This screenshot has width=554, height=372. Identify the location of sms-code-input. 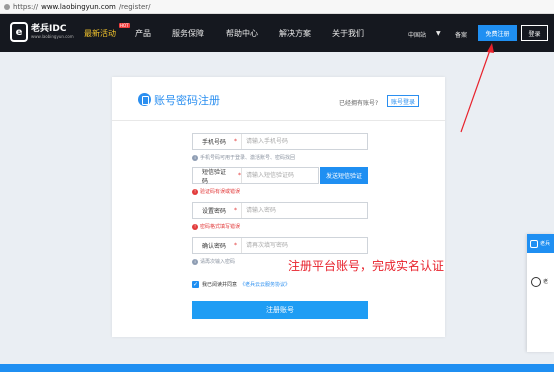
(281, 175).